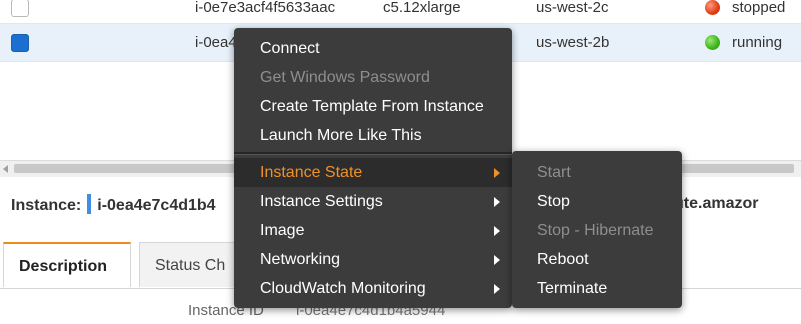 The width and height of the screenshot is (801, 324). What do you see at coordinates (343, 288) in the screenshot?
I see `menu-item-label: CloudWatch Monitoring` at bounding box center [343, 288].